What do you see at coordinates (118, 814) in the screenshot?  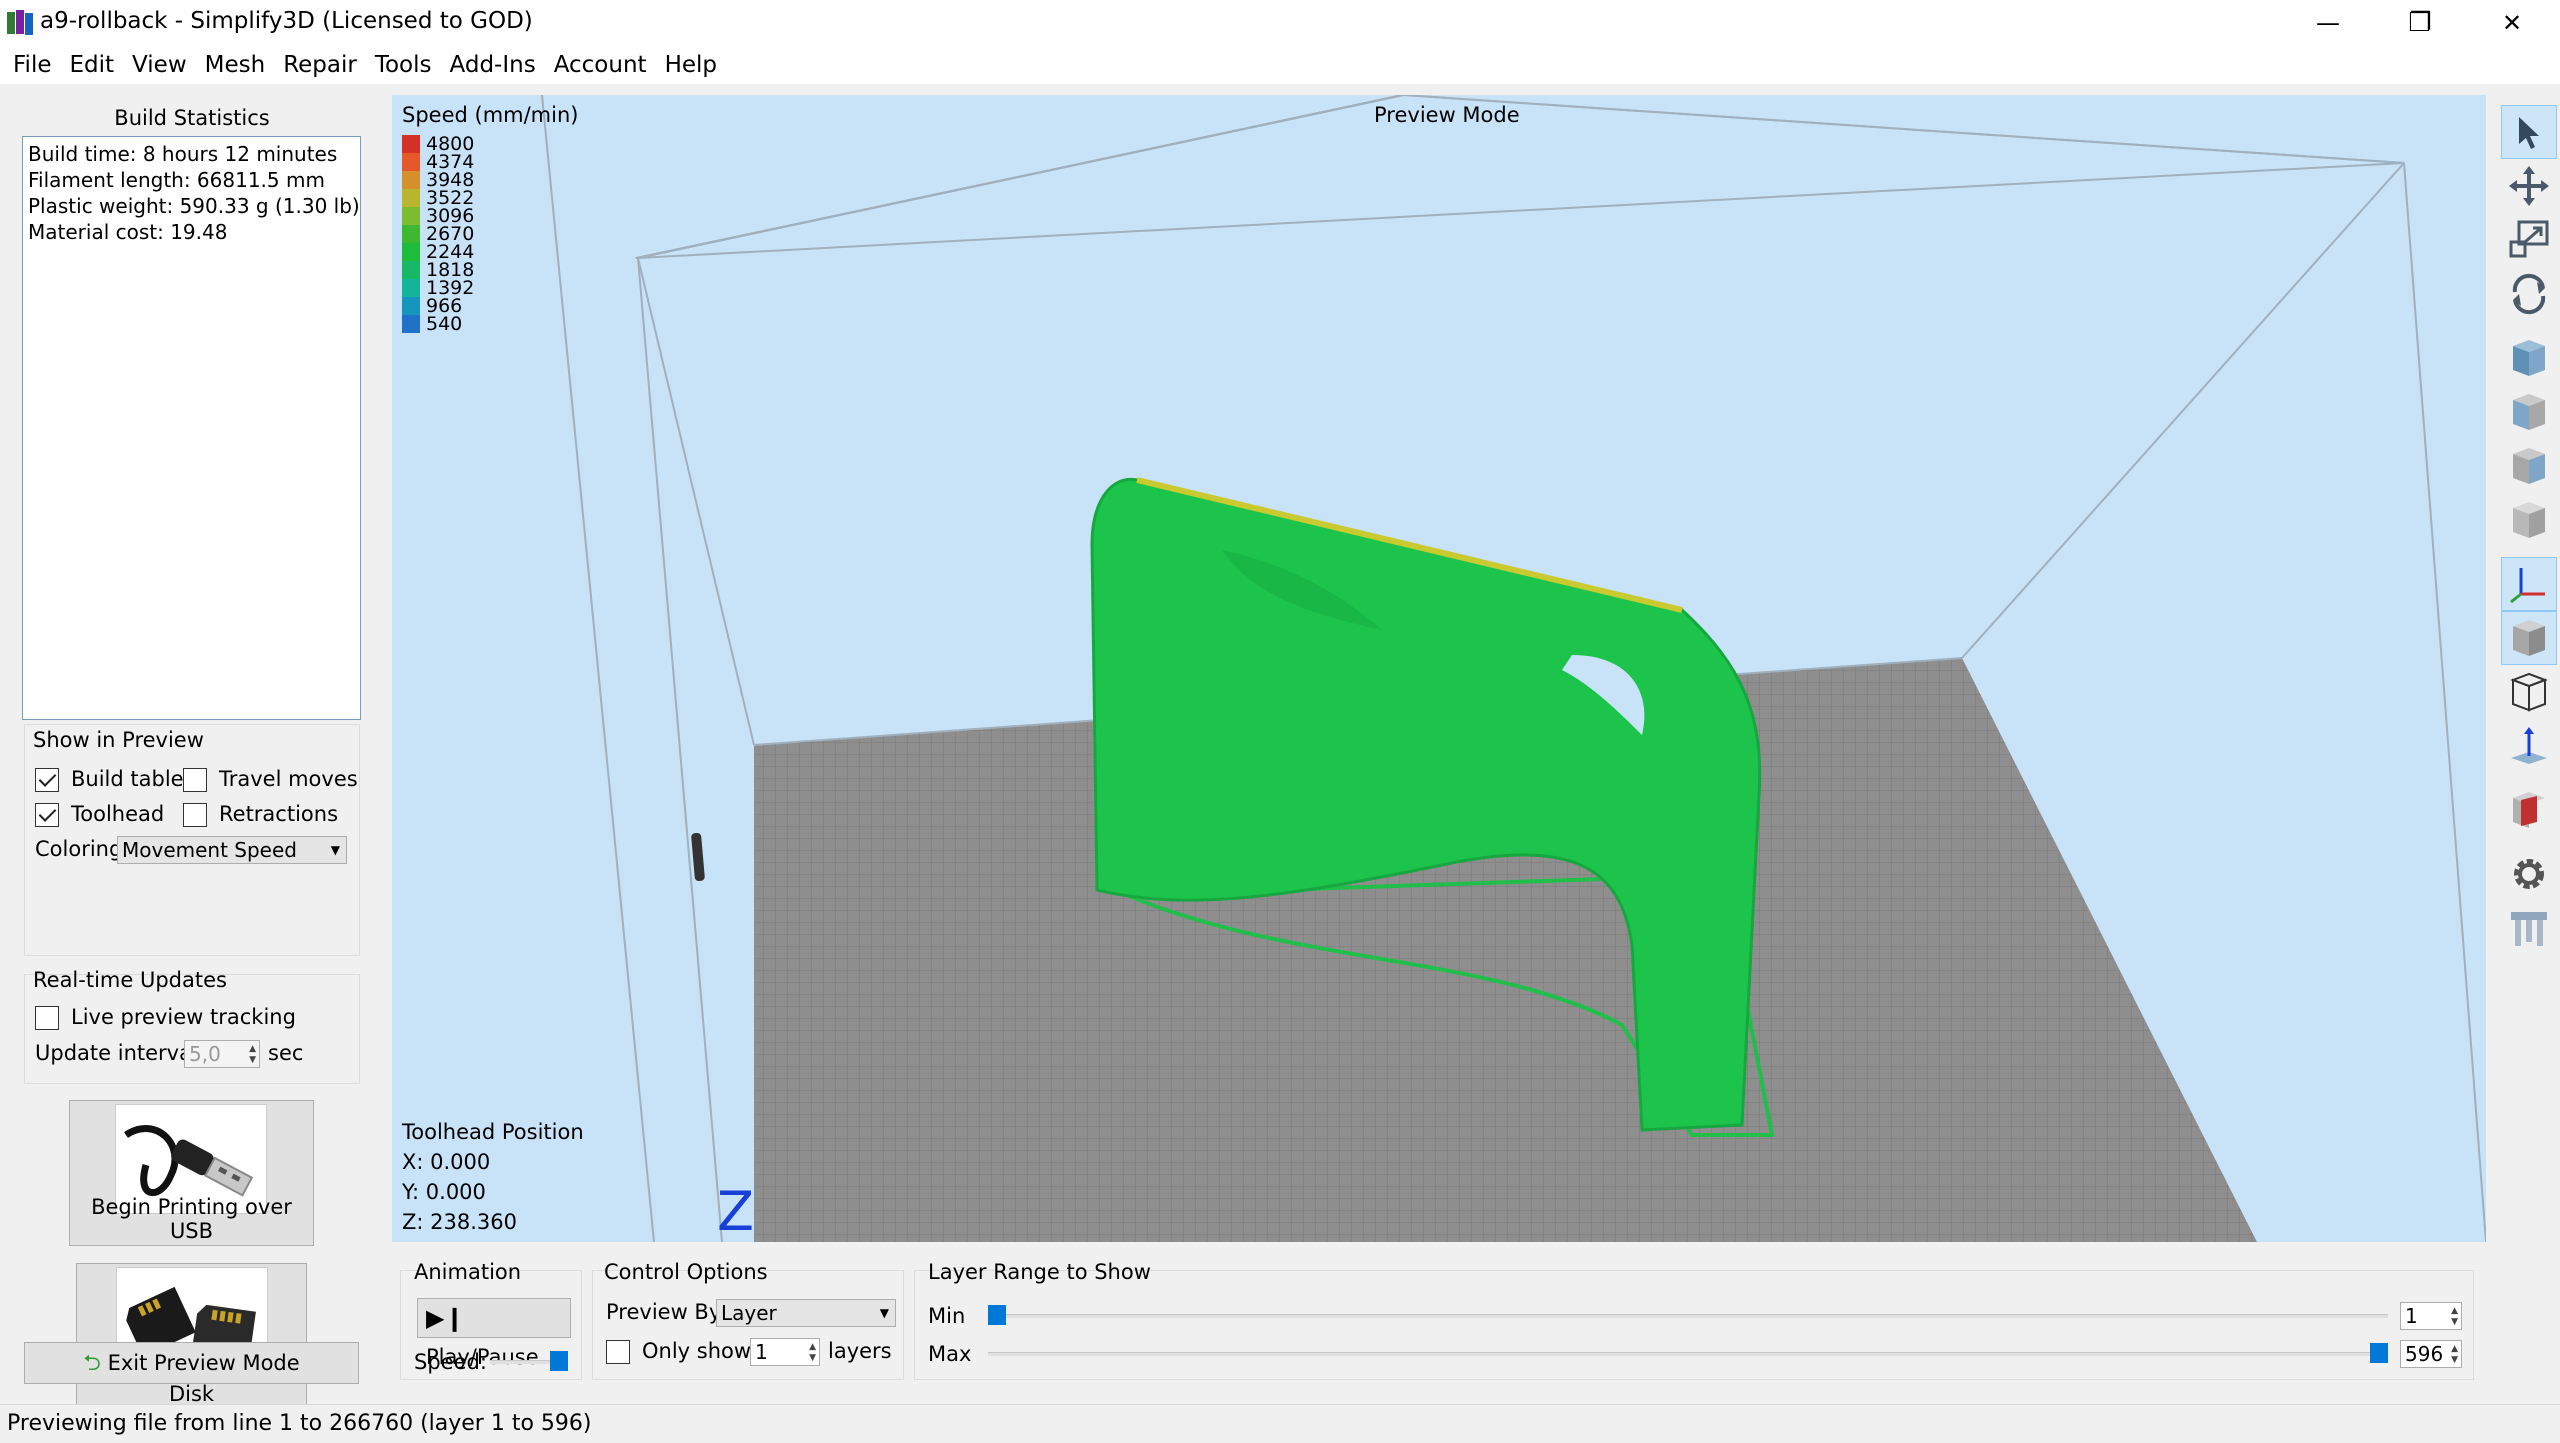 I see `toolhead-label: Toolhead` at bounding box center [118, 814].